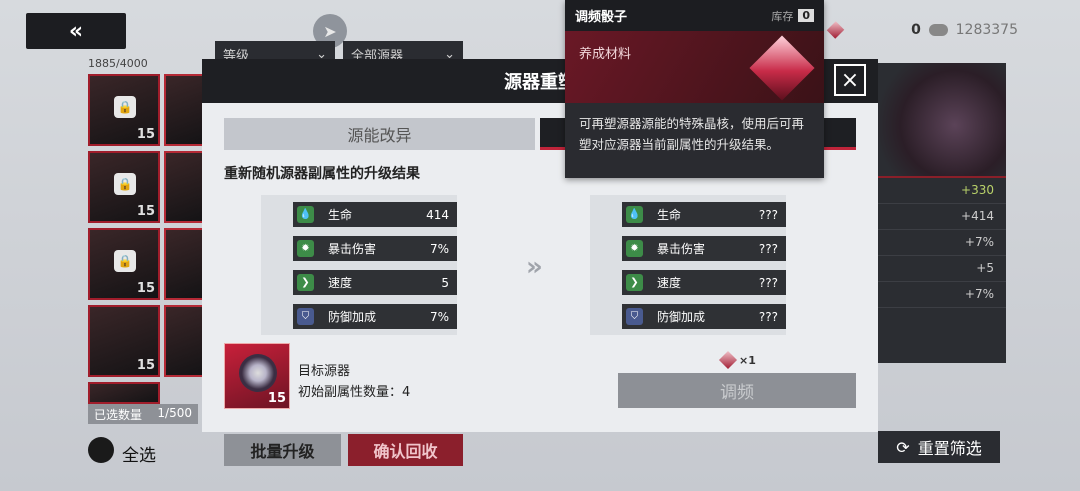 Image resolution: width=1080 pixels, height=491 pixels. What do you see at coordinates (694, 67) in the screenshot?
I see `tooltip-banner: 养成材料` at bounding box center [694, 67].